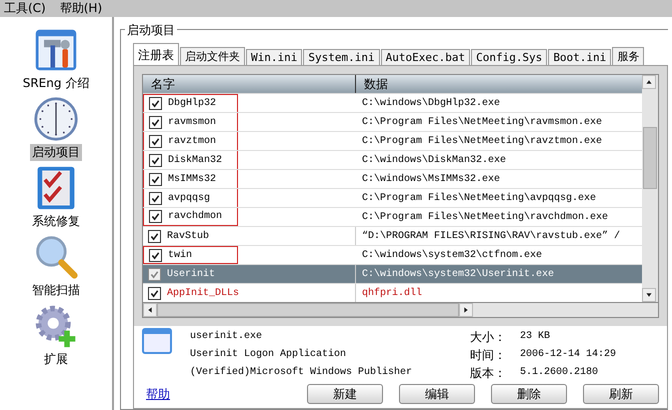  I want to click on table-cell: qhfpri.dll, so click(392, 293).